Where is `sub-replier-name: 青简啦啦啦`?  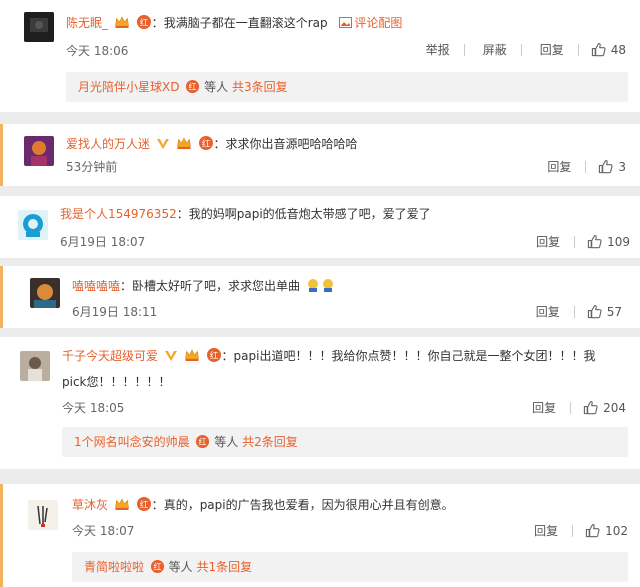 sub-replier-name: 青简啦啦啦 is located at coordinates (114, 567).